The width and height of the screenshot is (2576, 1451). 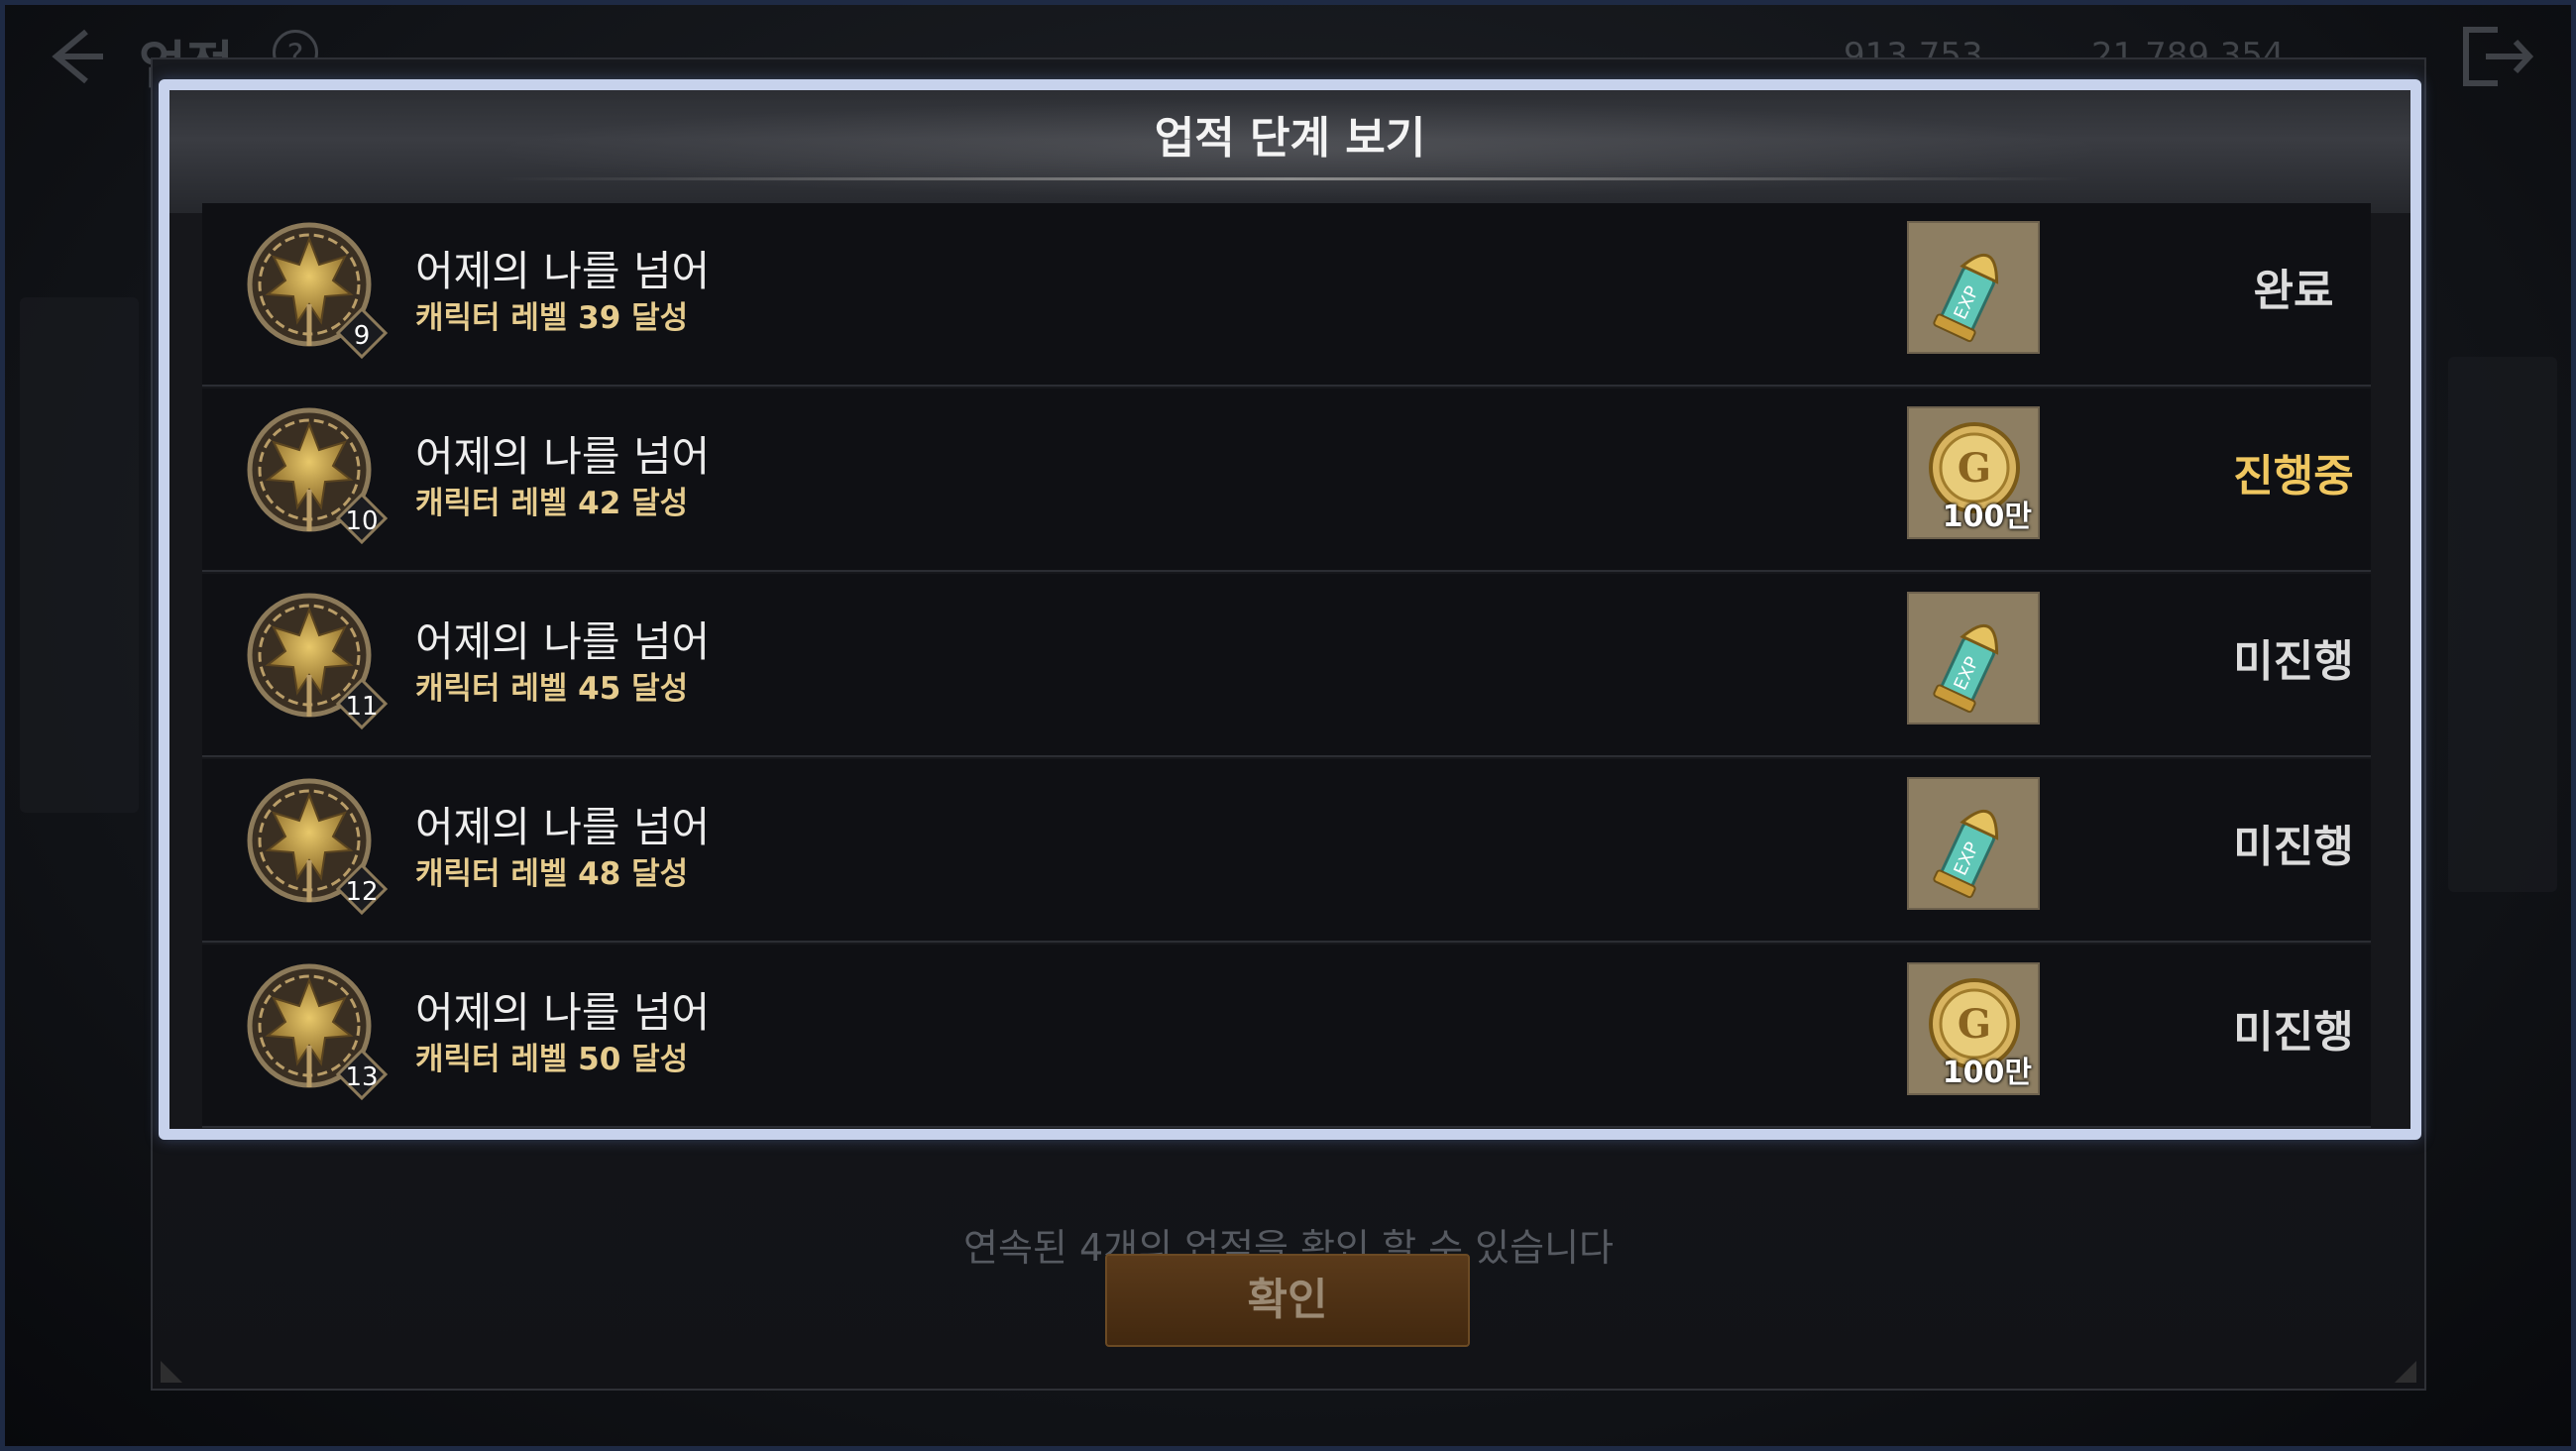 What do you see at coordinates (1286, 295) in the screenshot?
I see `stage-row: 9 어제의 나를 넘어 캐릭터 레벨 39 달성 EXP 완료` at bounding box center [1286, 295].